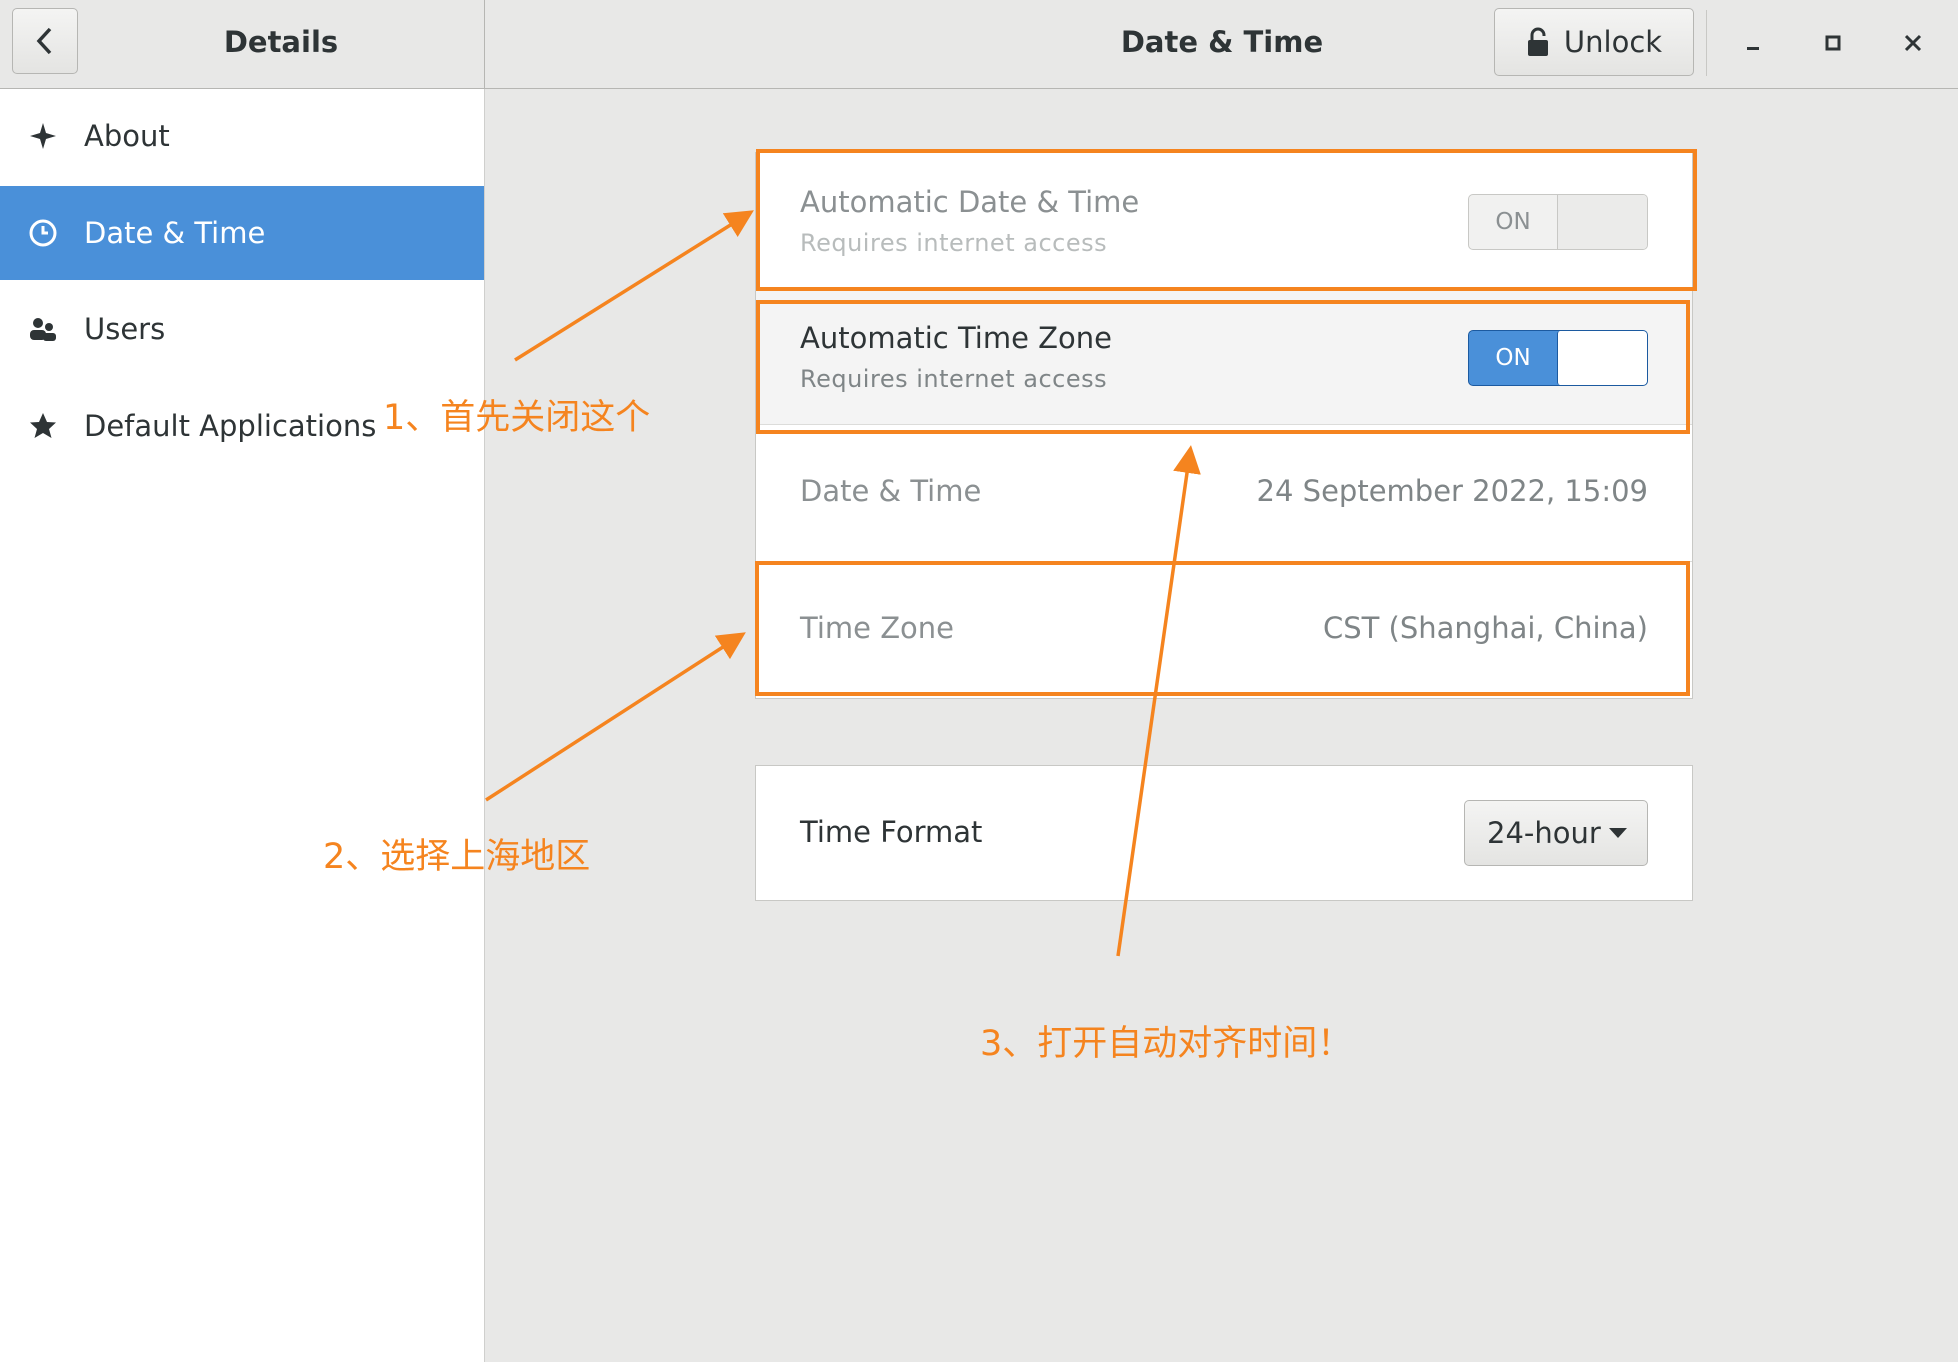 The height and width of the screenshot is (1362, 1958). I want to click on unlock-button: Unlock, so click(1594, 42).